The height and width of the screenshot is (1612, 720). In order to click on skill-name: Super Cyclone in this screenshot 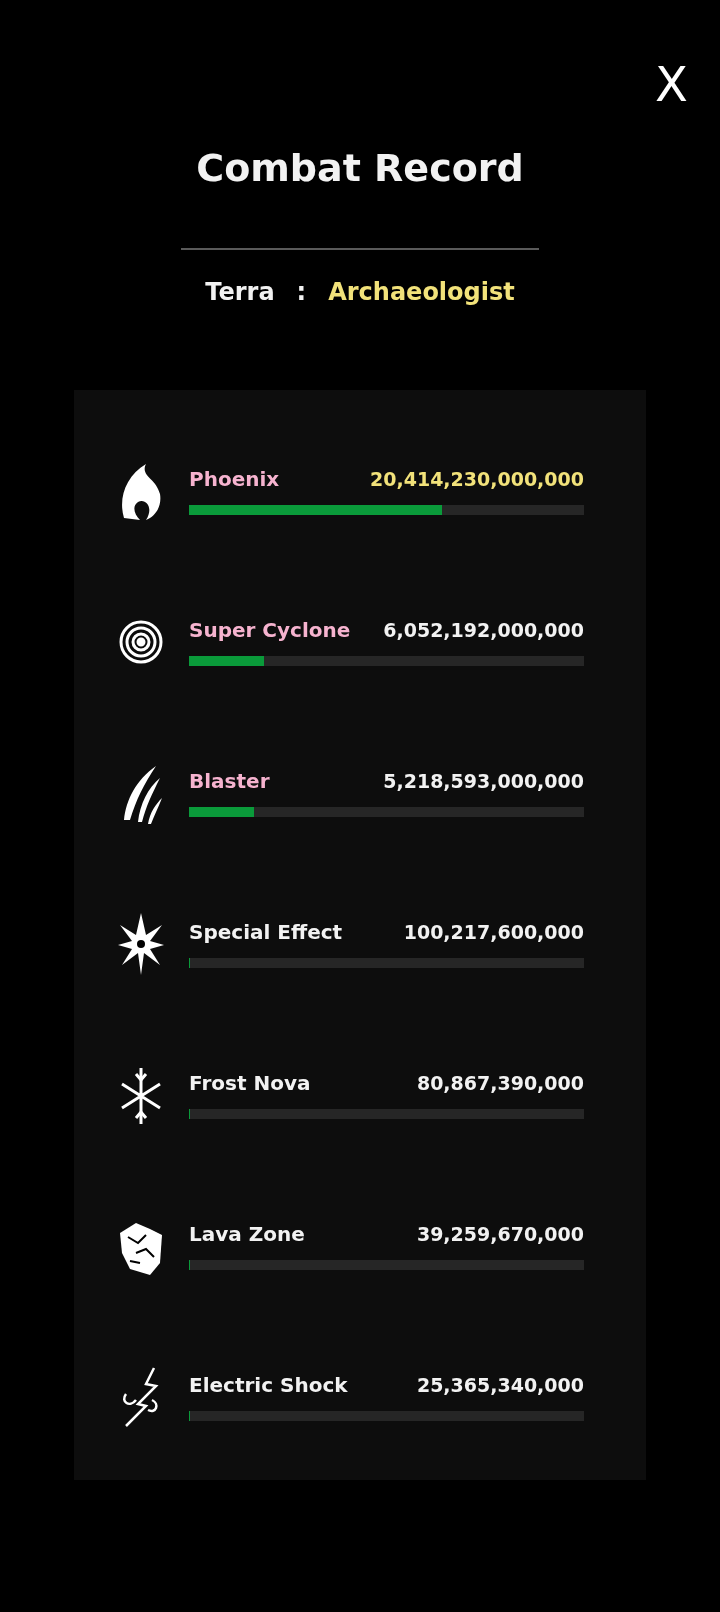, I will do `click(270, 630)`.